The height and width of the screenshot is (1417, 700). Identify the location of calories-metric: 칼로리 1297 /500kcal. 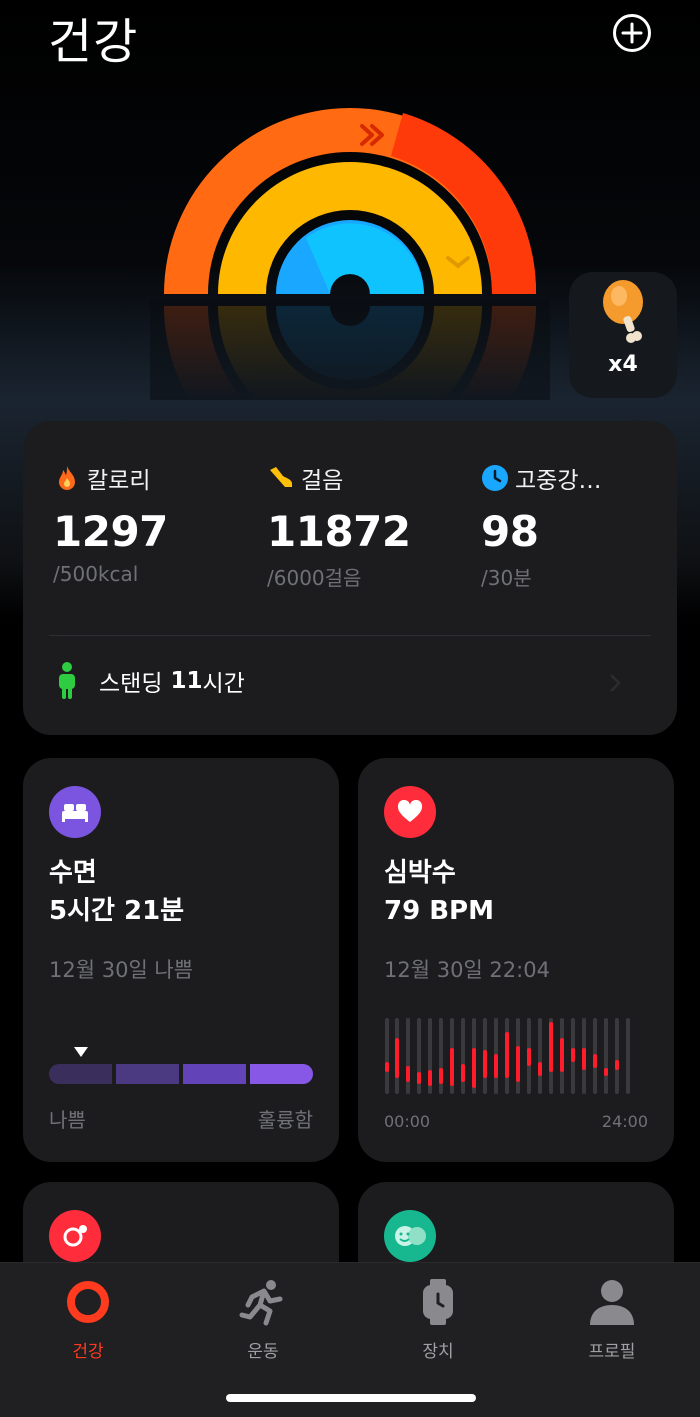
(153, 523).